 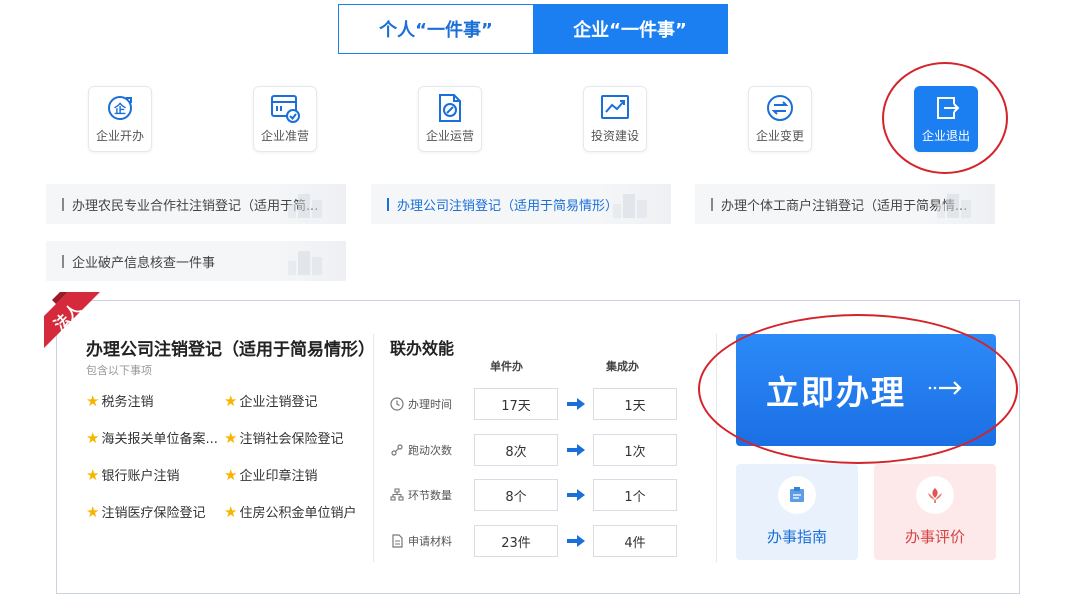 I want to click on tab-personal: 个人“一件事”, so click(x=436, y=29).